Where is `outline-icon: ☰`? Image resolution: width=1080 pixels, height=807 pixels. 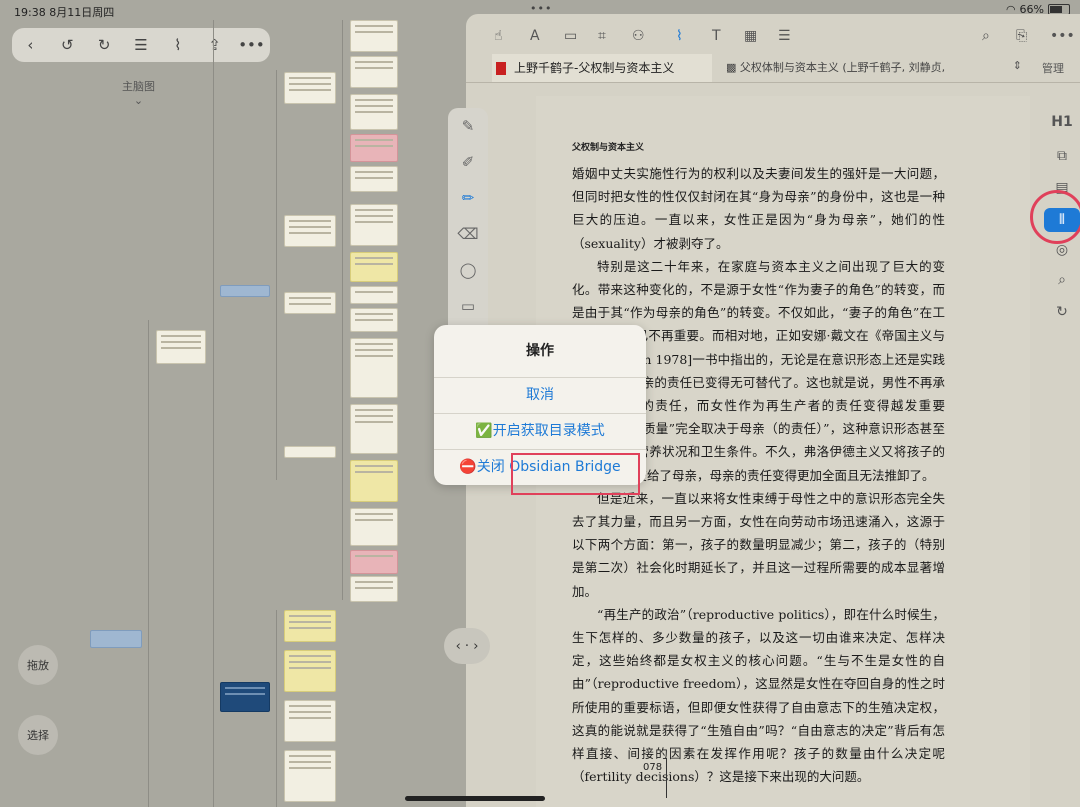
outline-icon: ☰ is located at coordinates (141, 45).